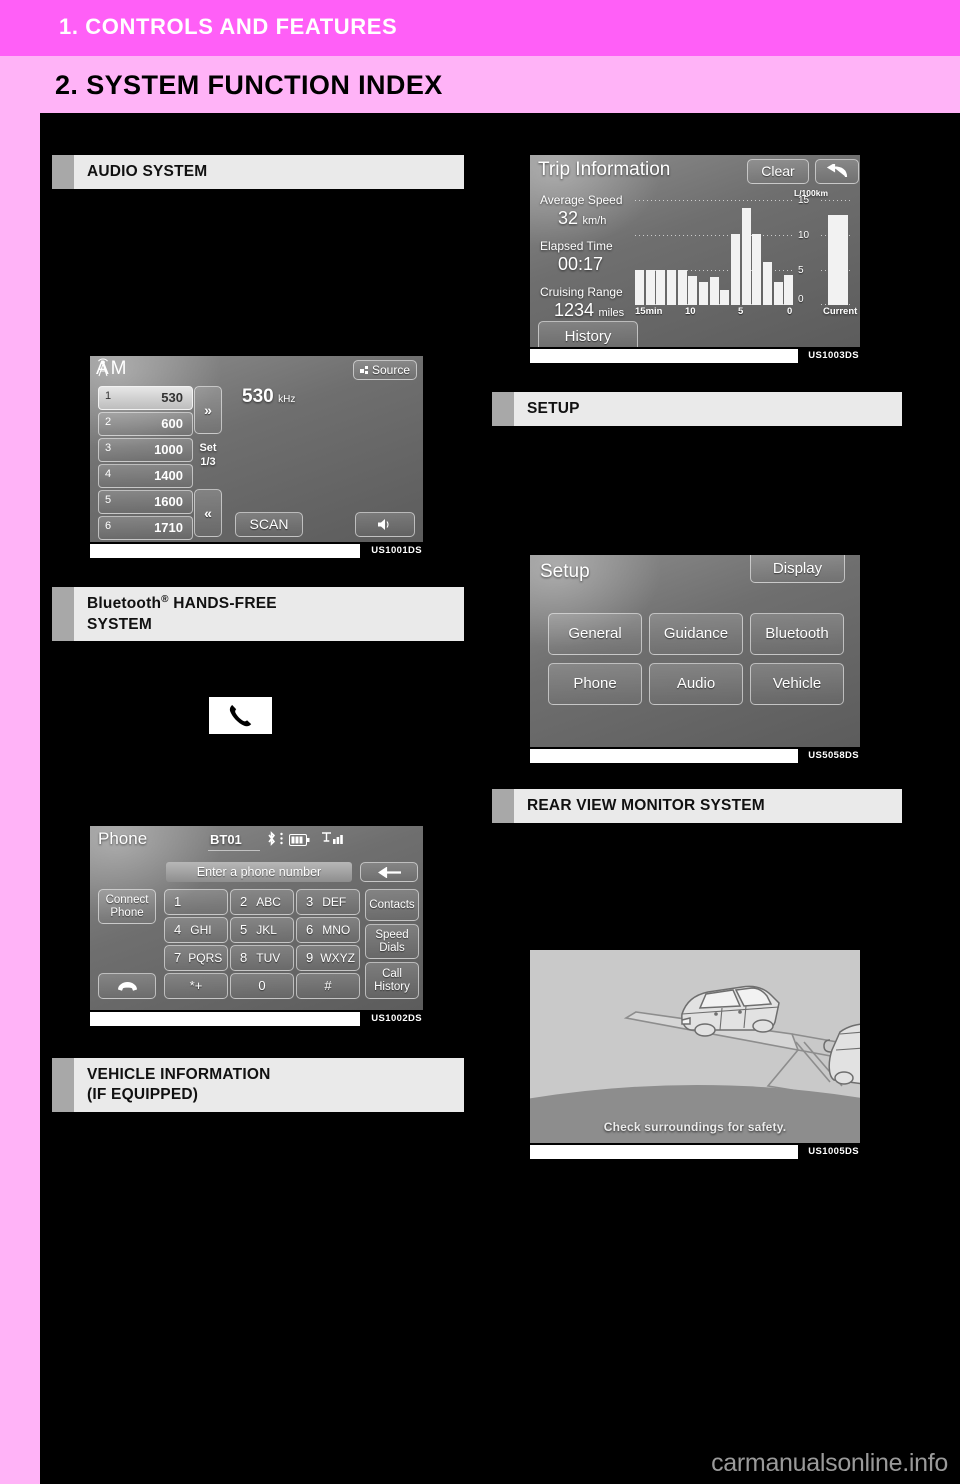 The image size is (960, 1484). What do you see at coordinates (196, 930) in the screenshot?
I see `keypad-button-4: 4 GHI` at bounding box center [196, 930].